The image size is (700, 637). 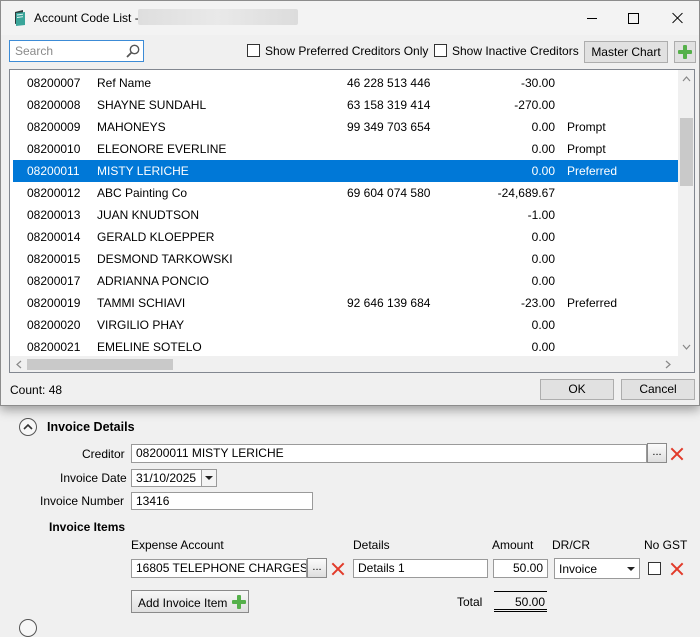 What do you see at coordinates (513, 545) in the screenshot?
I see `col-amount: Amount` at bounding box center [513, 545].